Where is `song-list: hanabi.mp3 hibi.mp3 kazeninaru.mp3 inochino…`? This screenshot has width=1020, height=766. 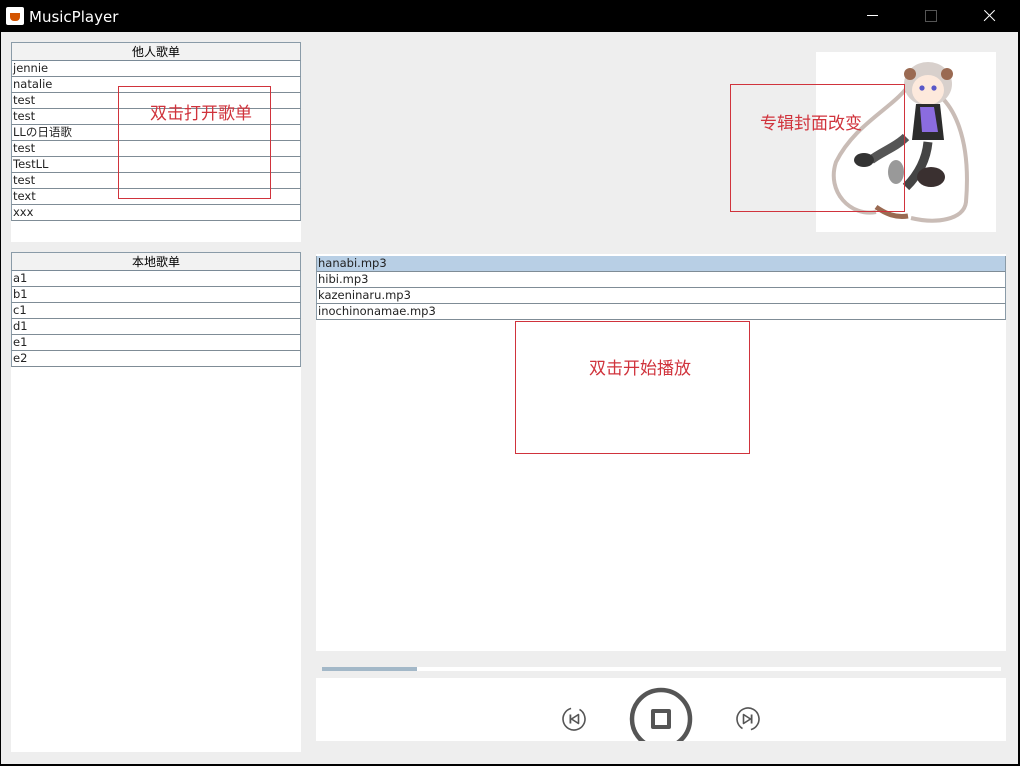
song-list: hanabi.mp3 hibi.mp3 kazeninaru.mp3 inochino… is located at coordinates (661, 287).